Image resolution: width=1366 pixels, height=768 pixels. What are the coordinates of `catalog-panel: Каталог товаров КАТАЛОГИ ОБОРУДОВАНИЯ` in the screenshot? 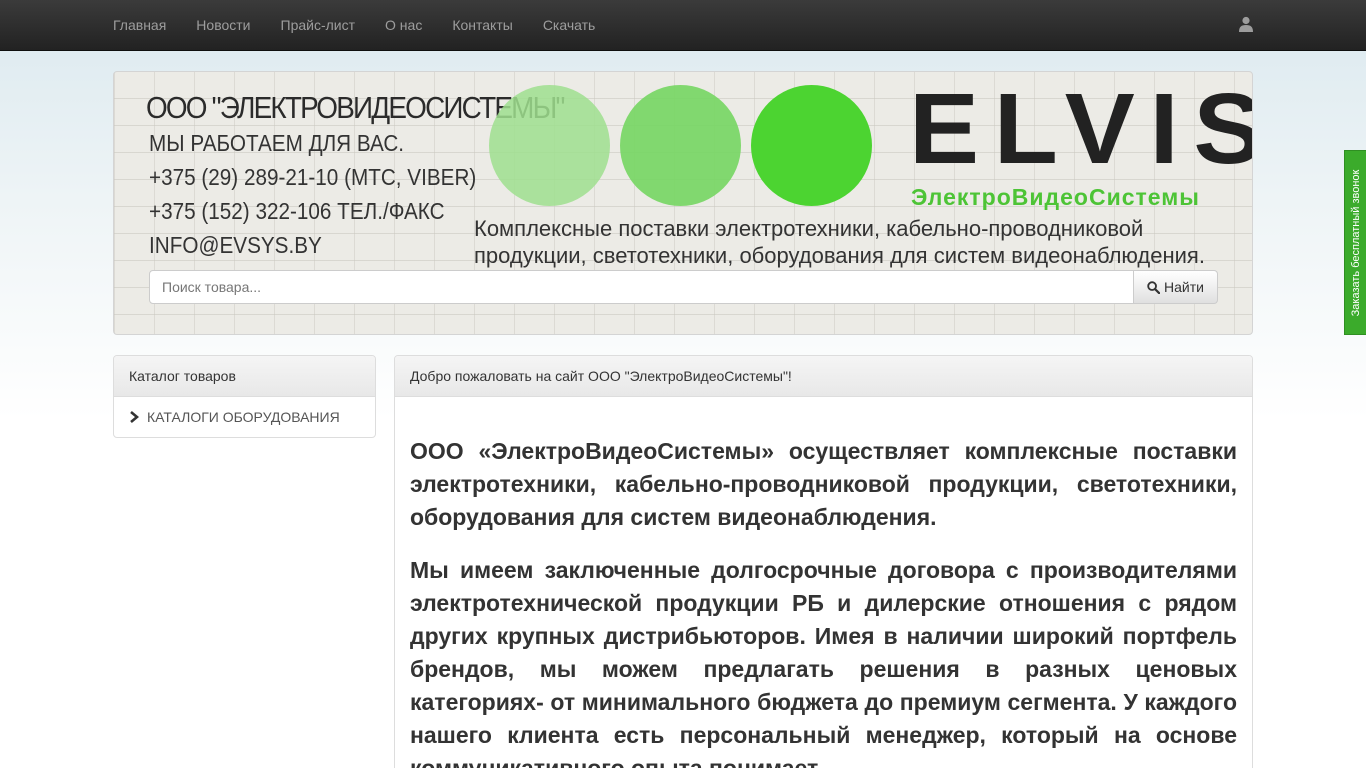 It's located at (244, 396).